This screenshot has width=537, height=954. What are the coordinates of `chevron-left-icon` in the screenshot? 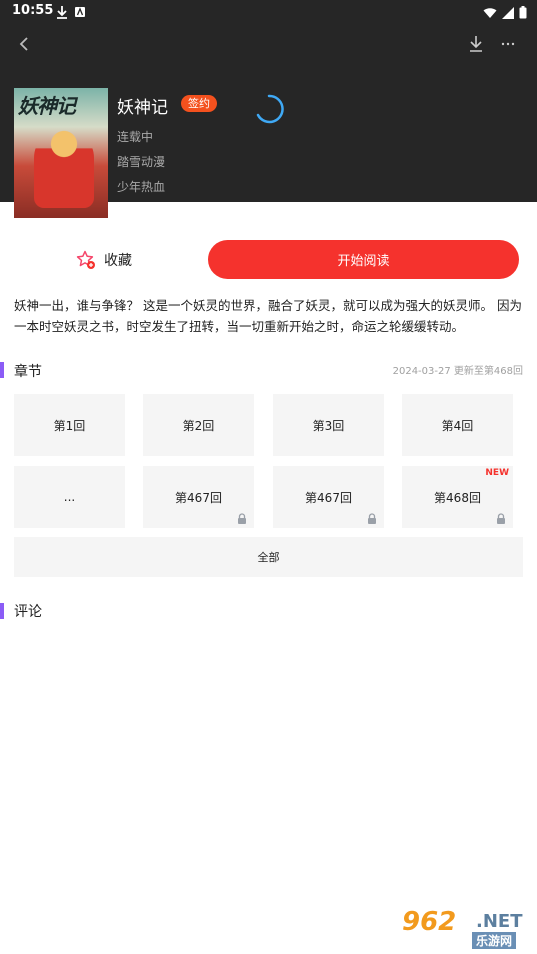 It's located at (23, 44).